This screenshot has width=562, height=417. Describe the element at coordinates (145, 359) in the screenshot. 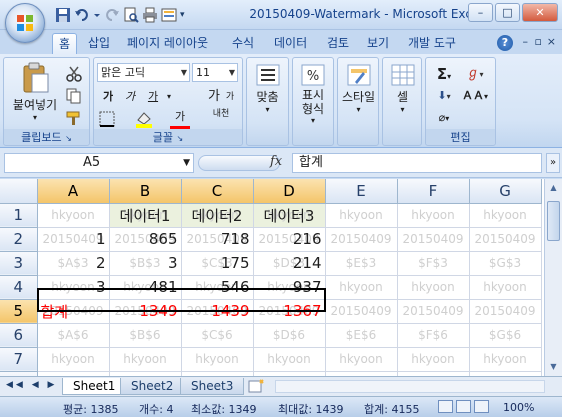

I see `cell-b7: hkyoon` at that location.